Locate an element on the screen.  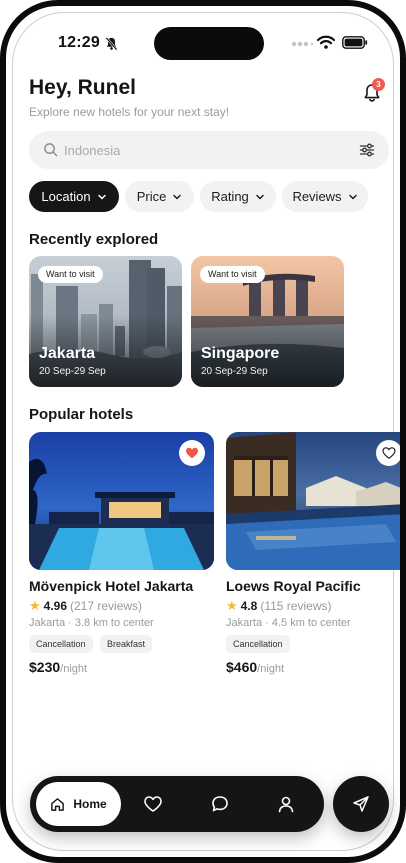
wifi-icon is located at coordinates (326, 42).